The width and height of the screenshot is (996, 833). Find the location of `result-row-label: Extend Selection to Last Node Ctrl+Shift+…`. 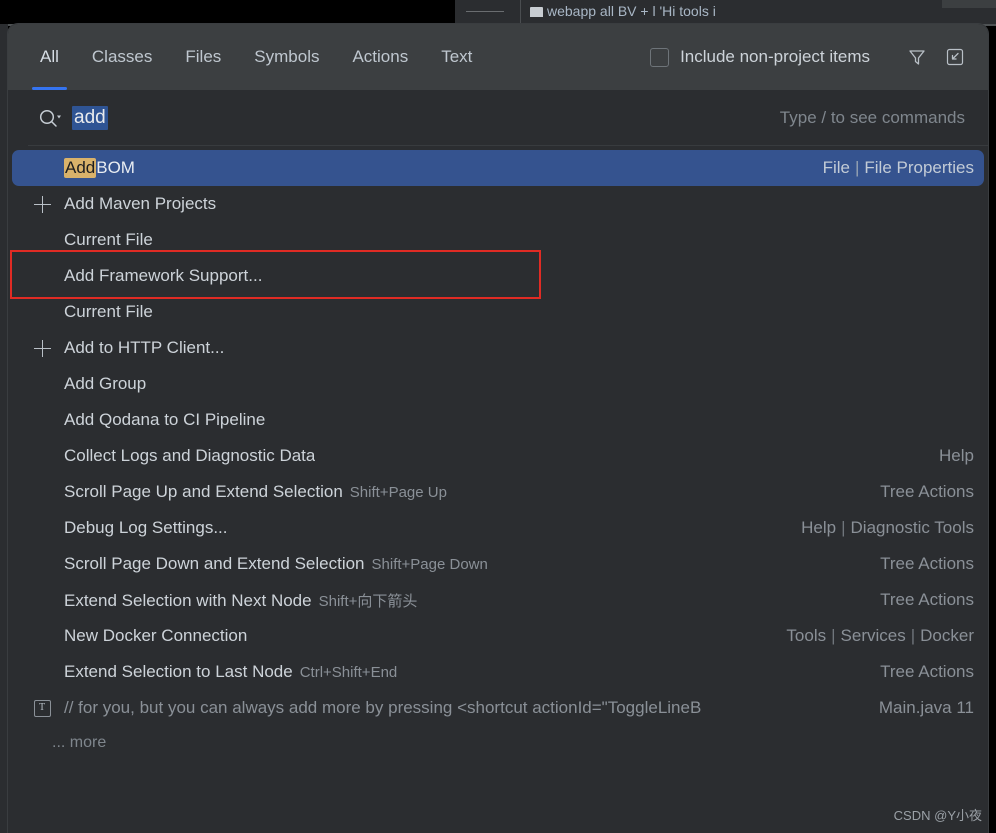

result-row-label: Extend Selection to Last Node Ctrl+Shift+… is located at coordinates (230, 672).